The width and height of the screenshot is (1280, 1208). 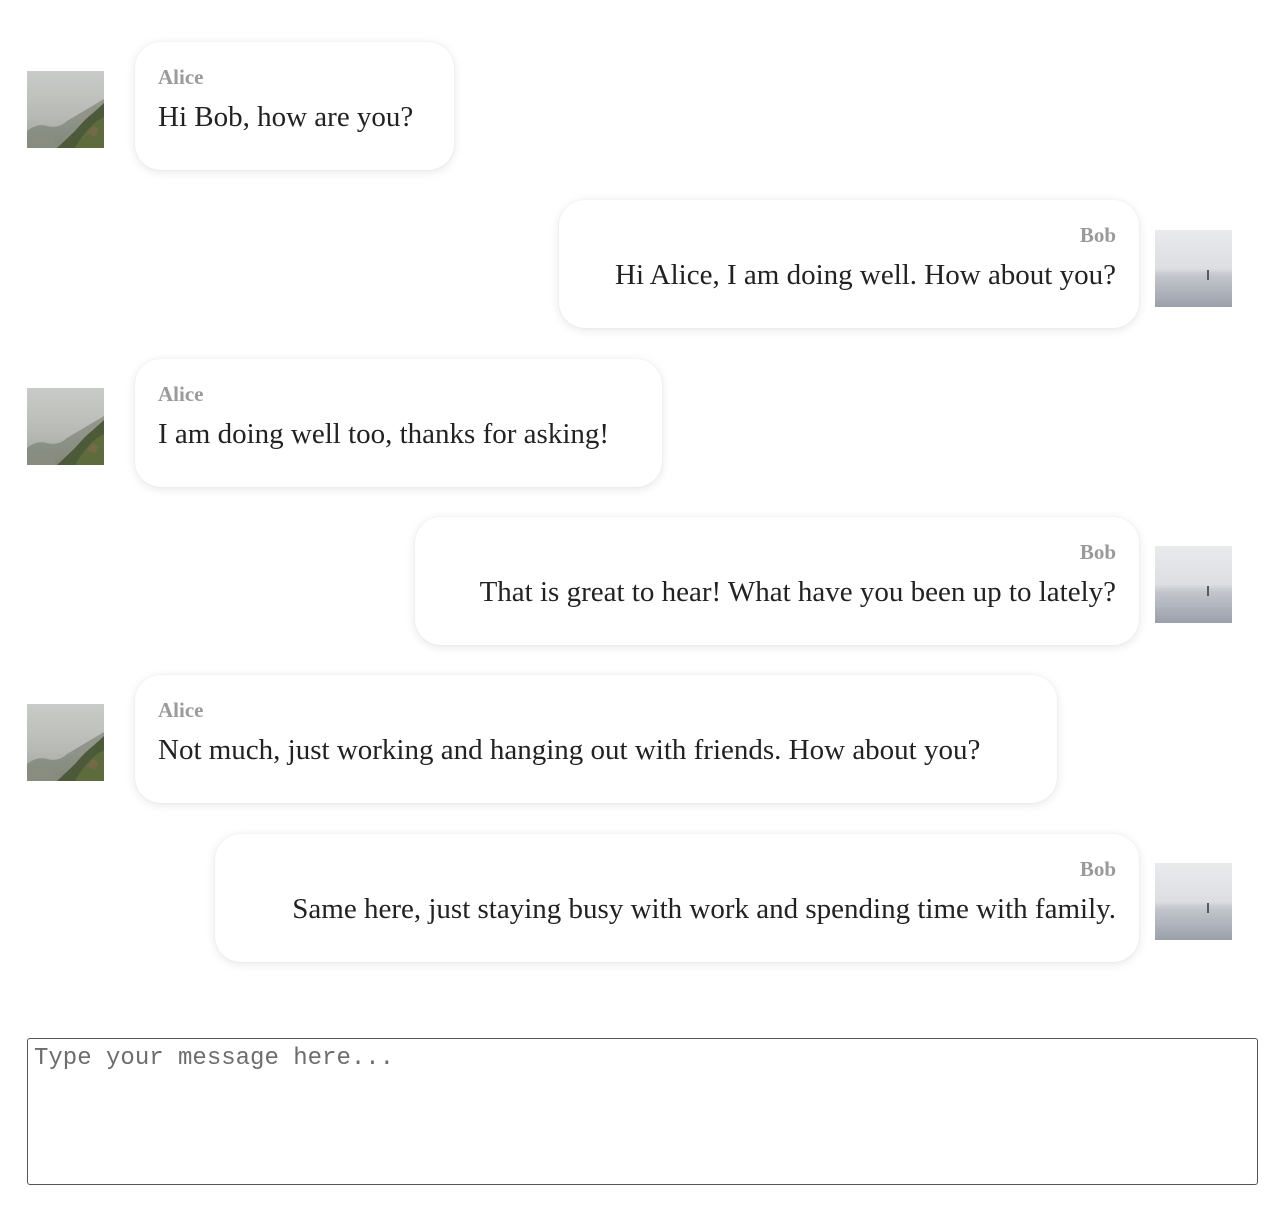 I want to click on message-input, so click(x=642, y=1111).